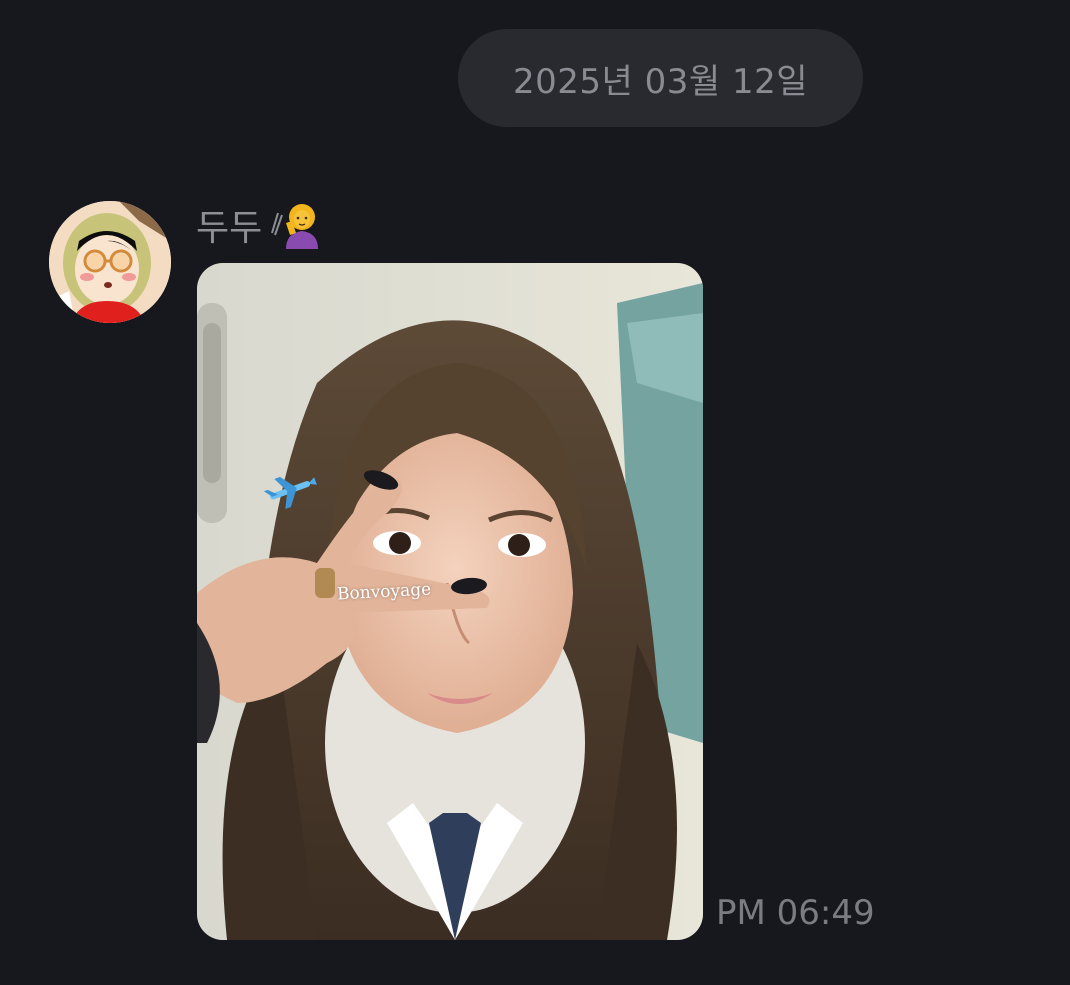 The image size is (1070, 985). What do you see at coordinates (795, 913) in the screenshot?
I see `message-timestamp: PM 06:49` at bounding box center [795, 913].